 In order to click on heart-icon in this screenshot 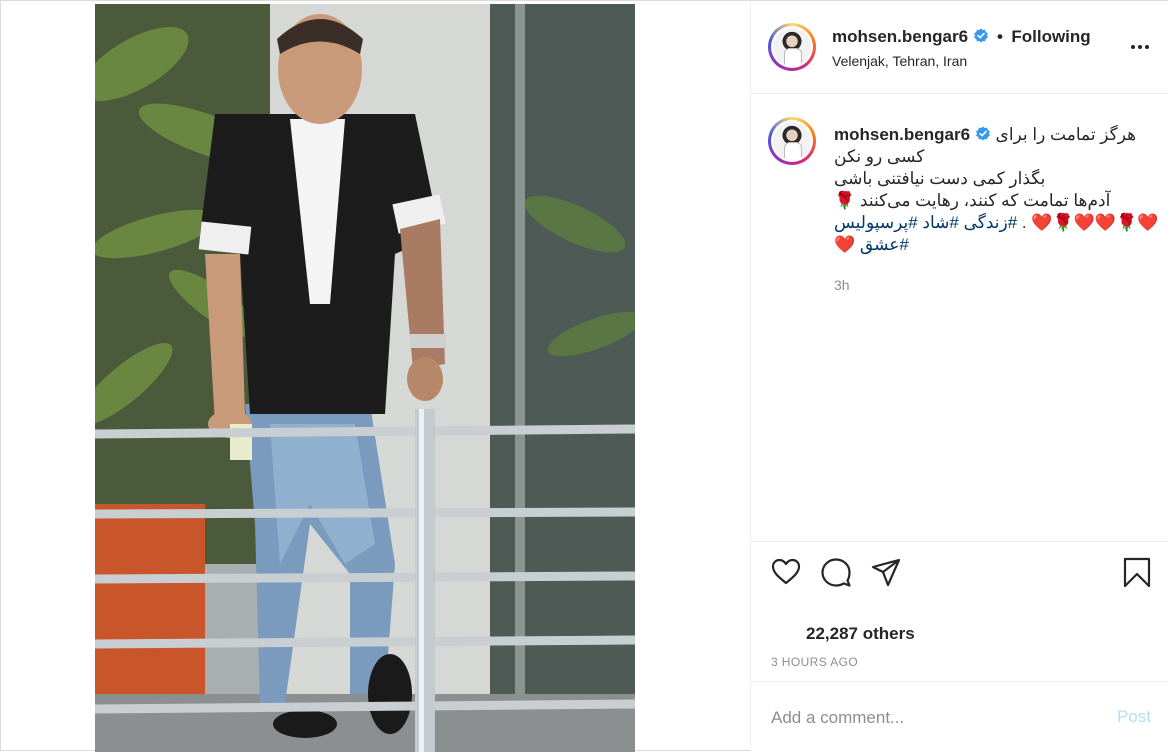, I will do `click(786, 572)`.